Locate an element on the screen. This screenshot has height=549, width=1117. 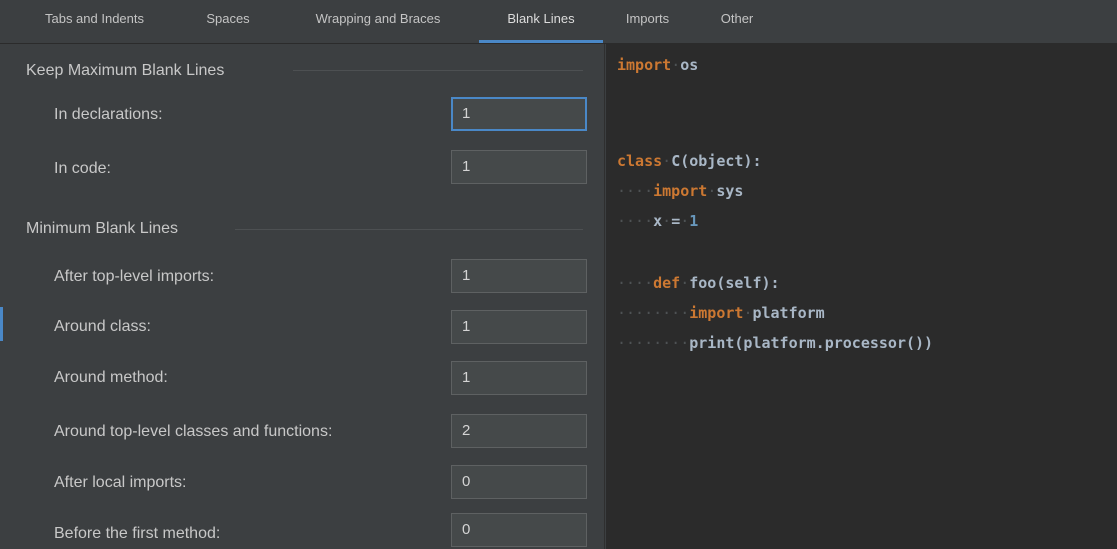
code-line: ········print(platform.processor()) is located at coordinates (775, 343).